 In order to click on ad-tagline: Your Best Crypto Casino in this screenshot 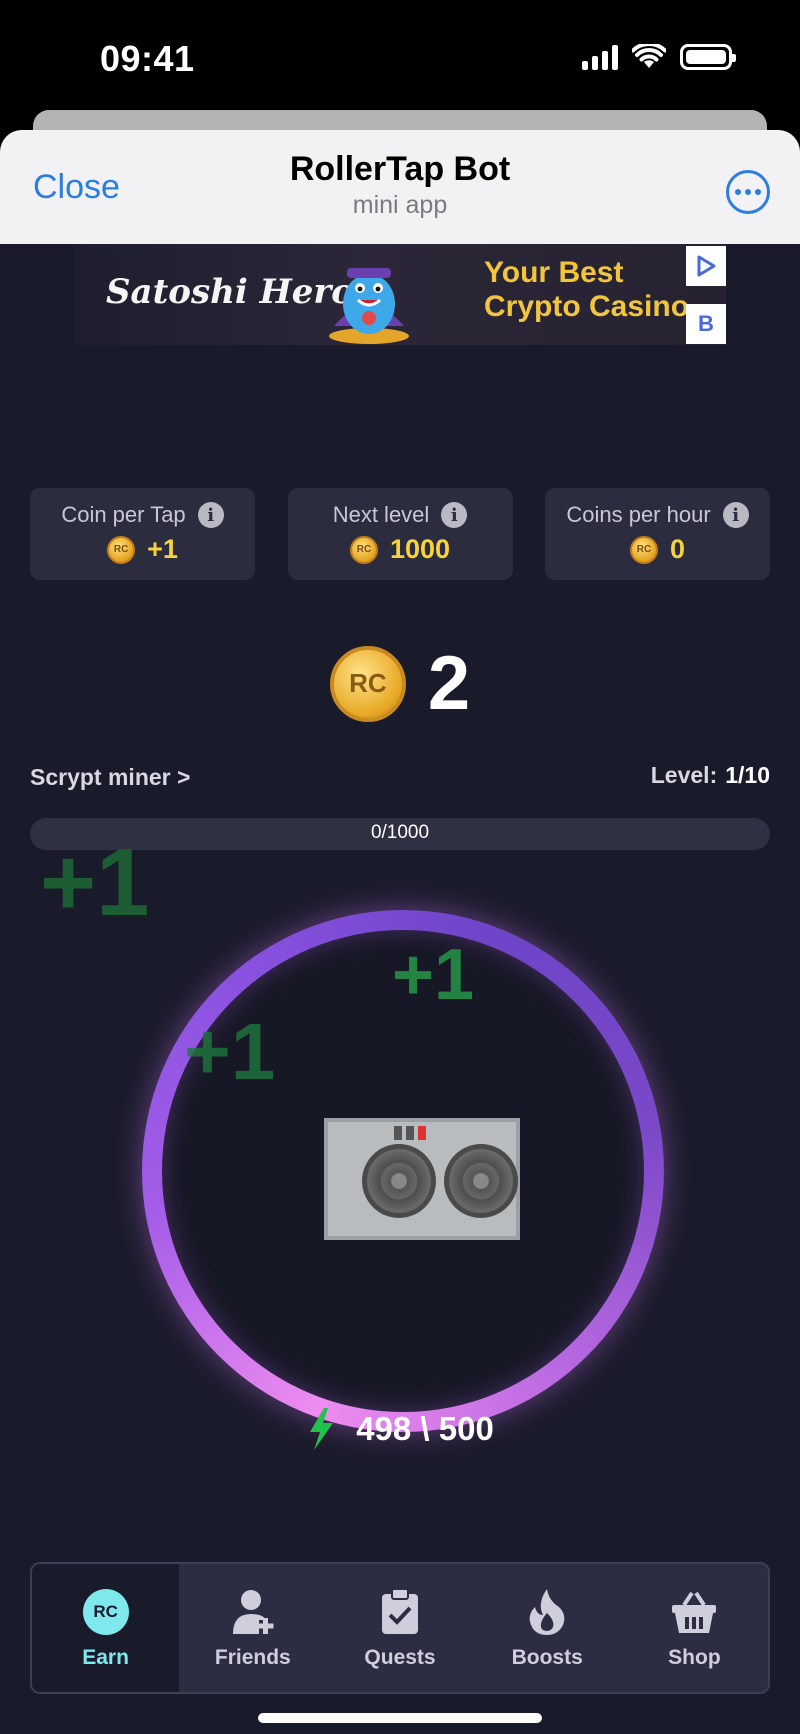, I will do `click(586, 290)`.